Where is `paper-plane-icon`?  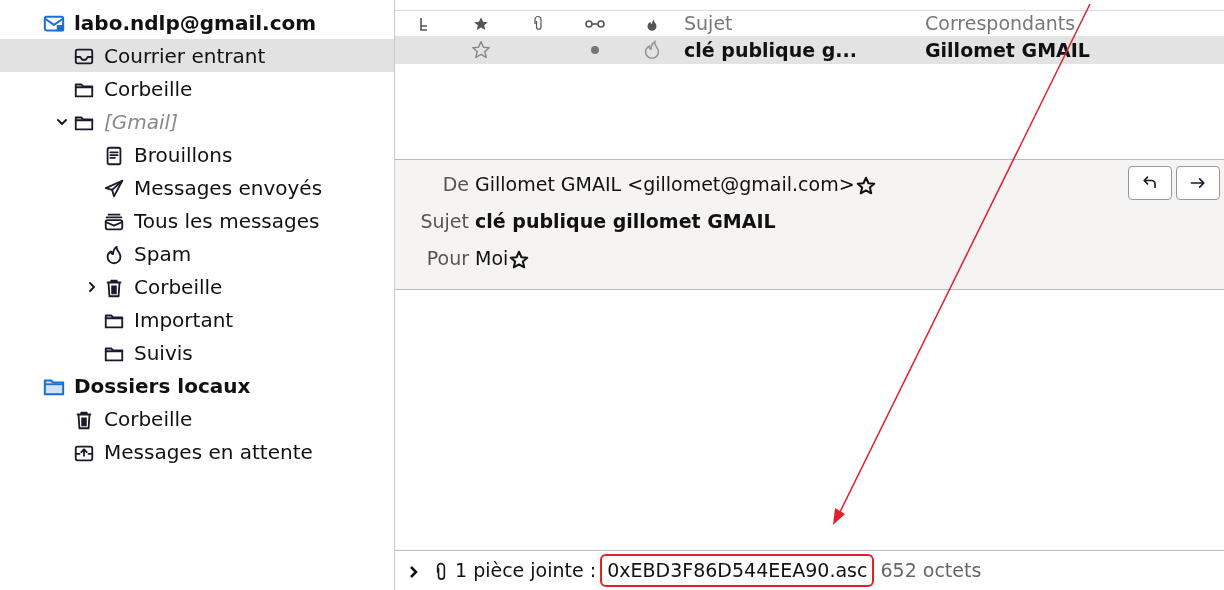
paper-plane-icon is located at coordinates (114, 189).